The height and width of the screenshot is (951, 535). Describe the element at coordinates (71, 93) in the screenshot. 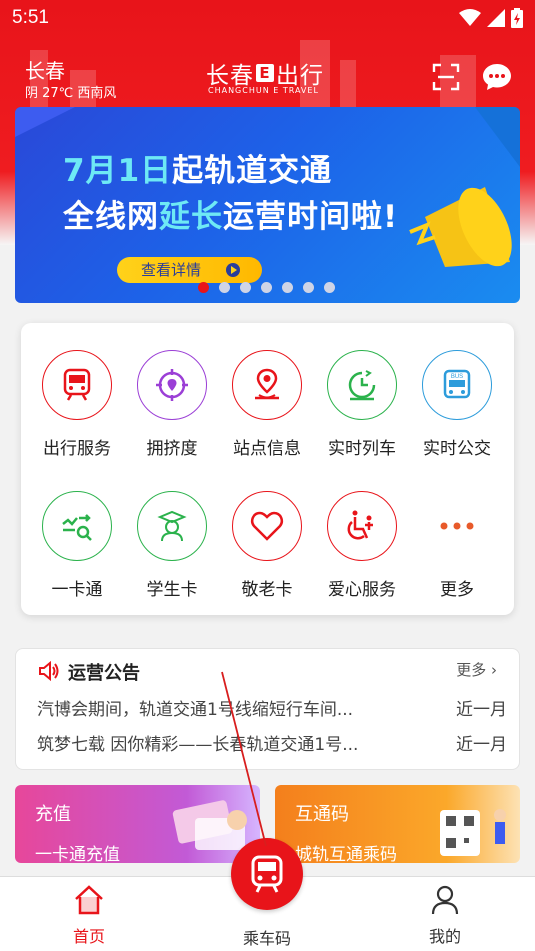

I see `weather-info: 阴 27℃ 西南风` at that location.